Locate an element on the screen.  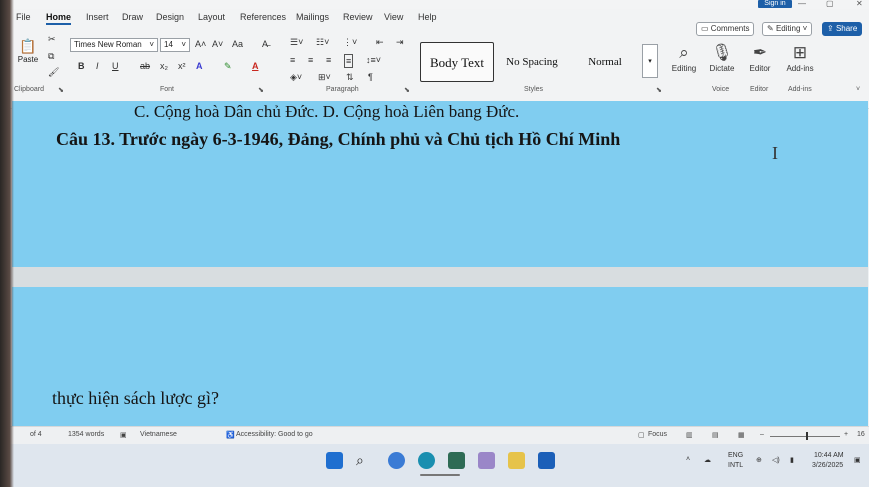
word-count: 1354 words is located at coordinates (86, 434).